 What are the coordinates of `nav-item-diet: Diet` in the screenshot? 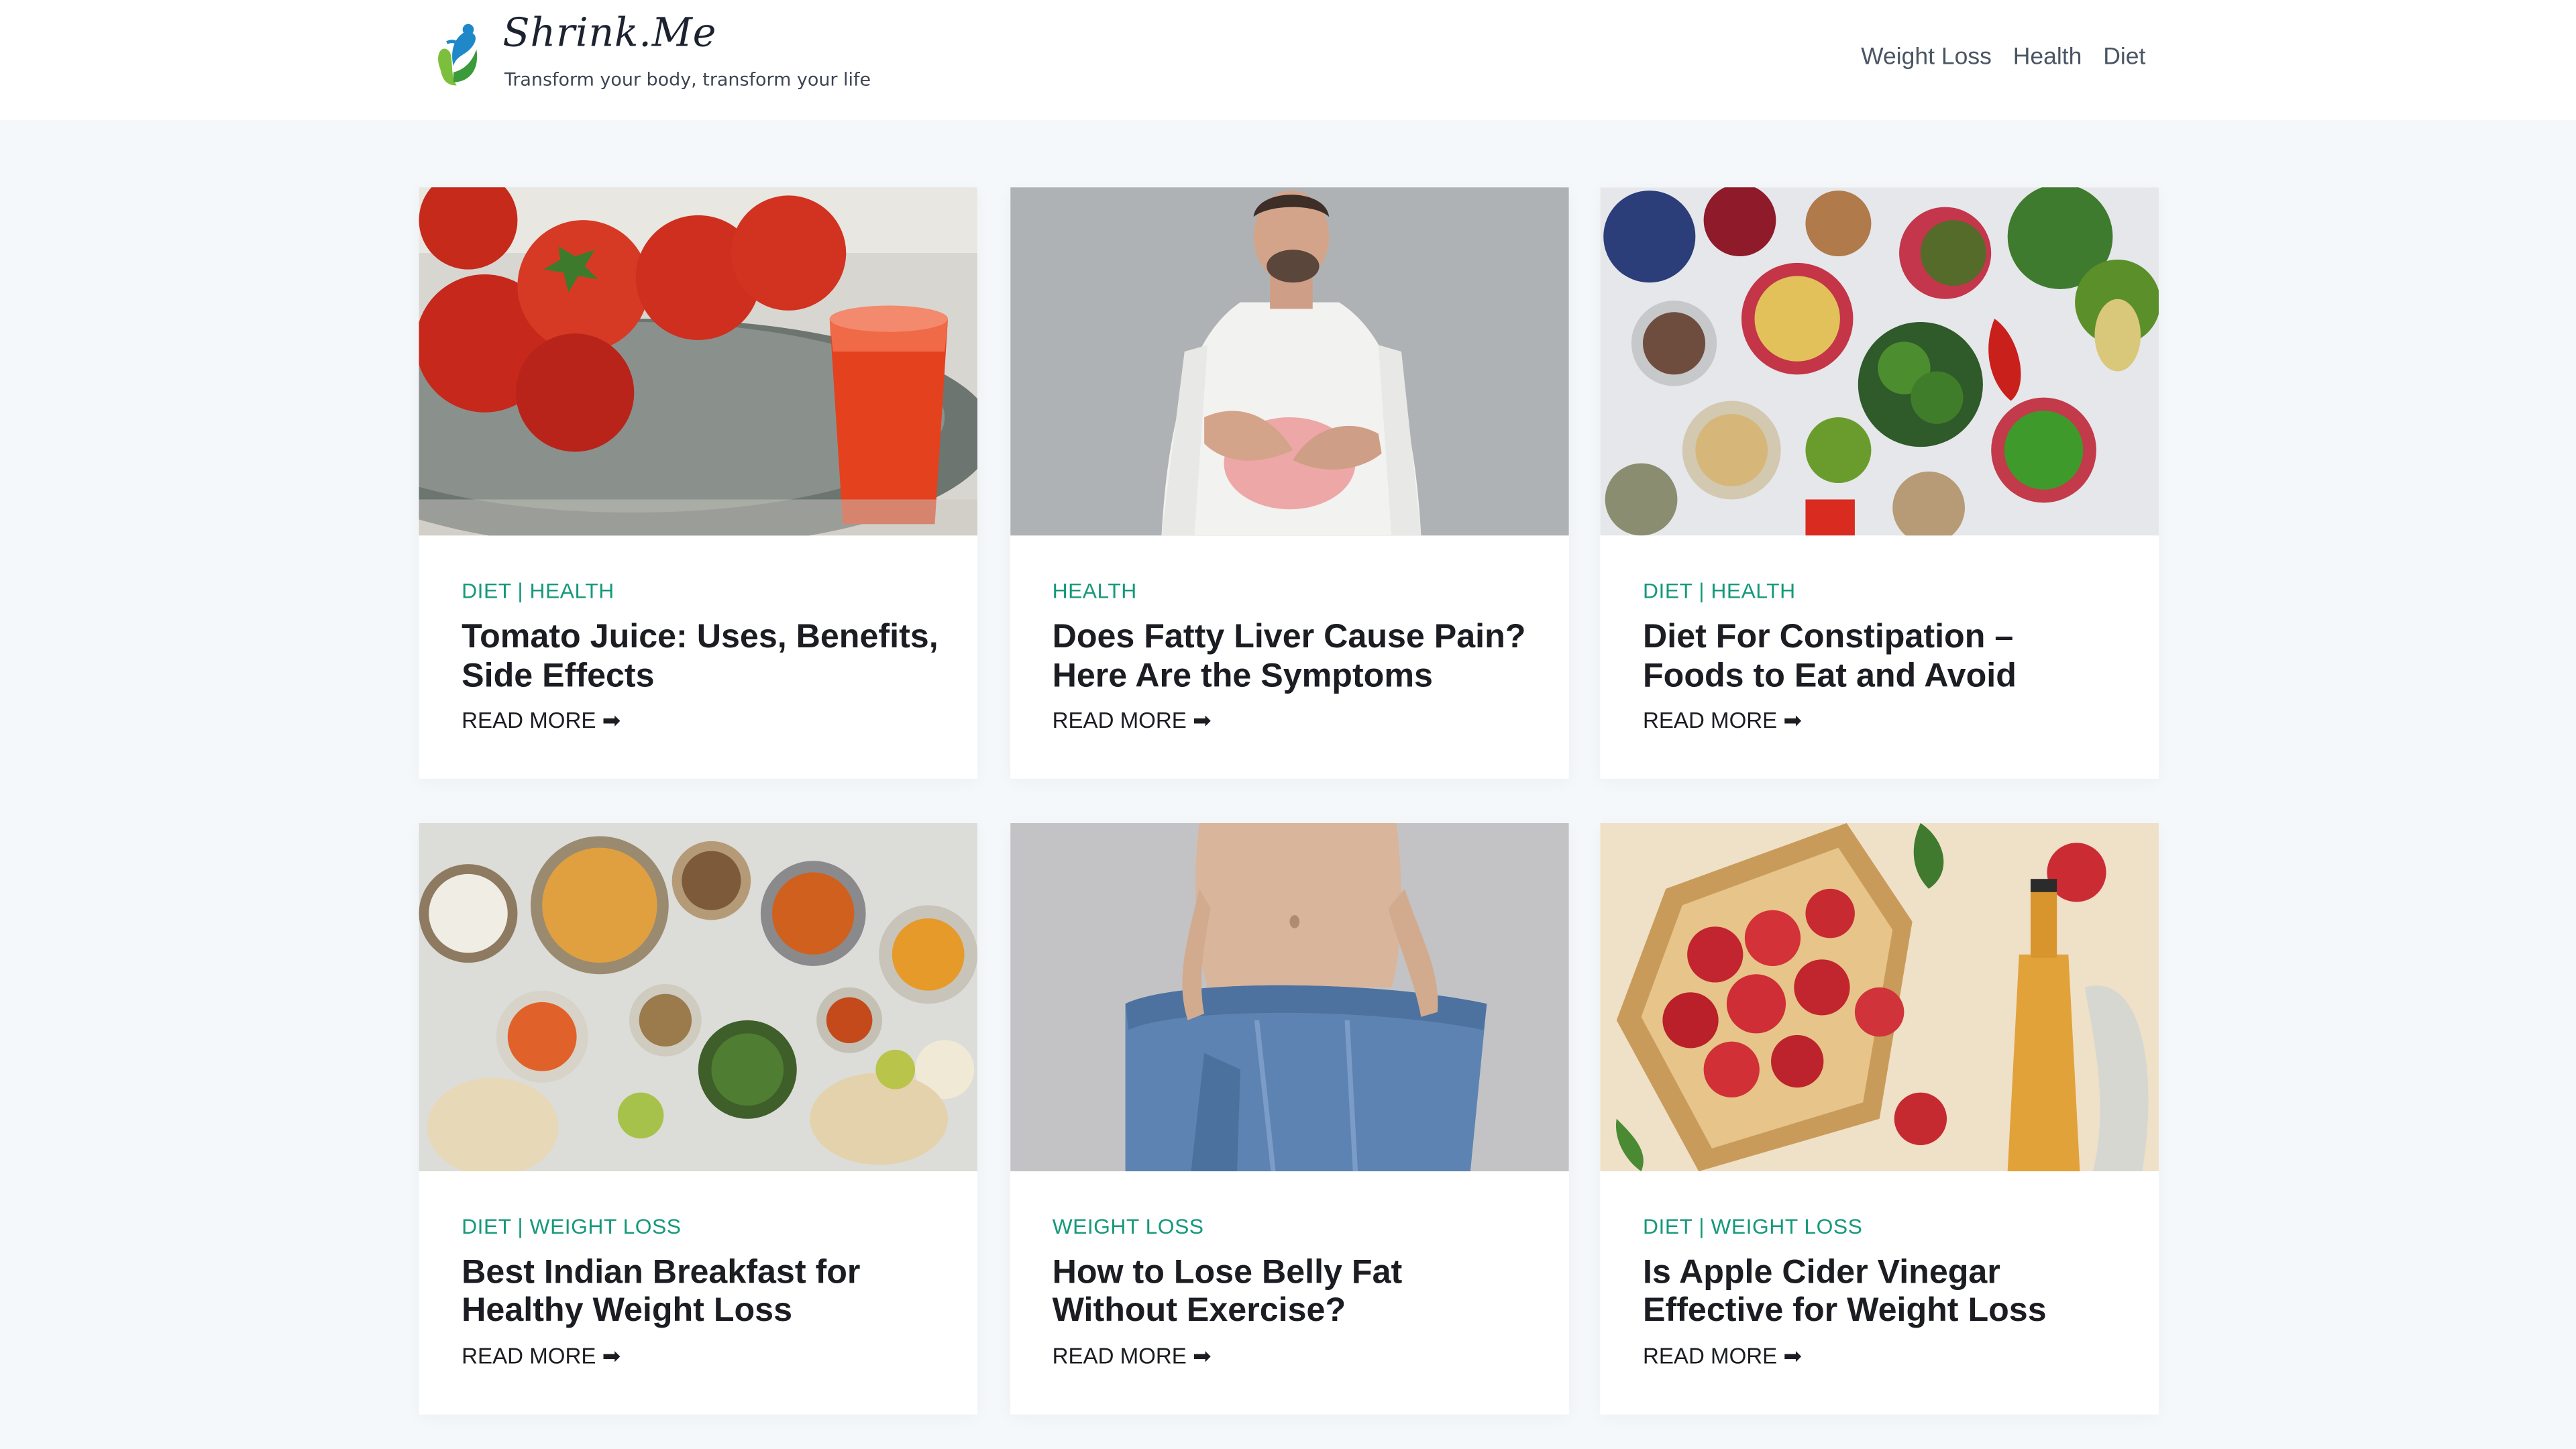 It's located at (2124, 57).